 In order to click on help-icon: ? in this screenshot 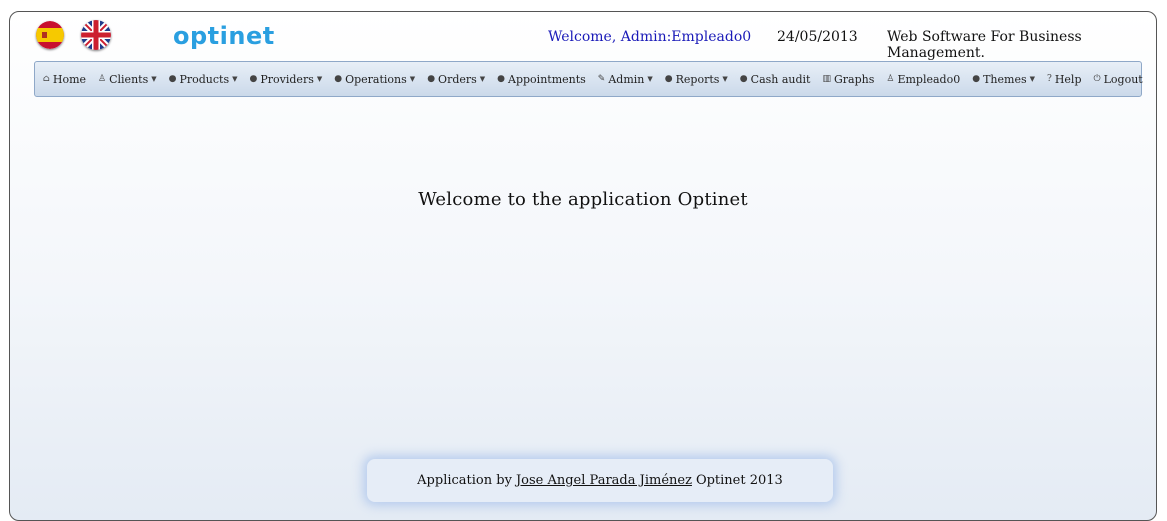, I will do `click(1049, 79)`.